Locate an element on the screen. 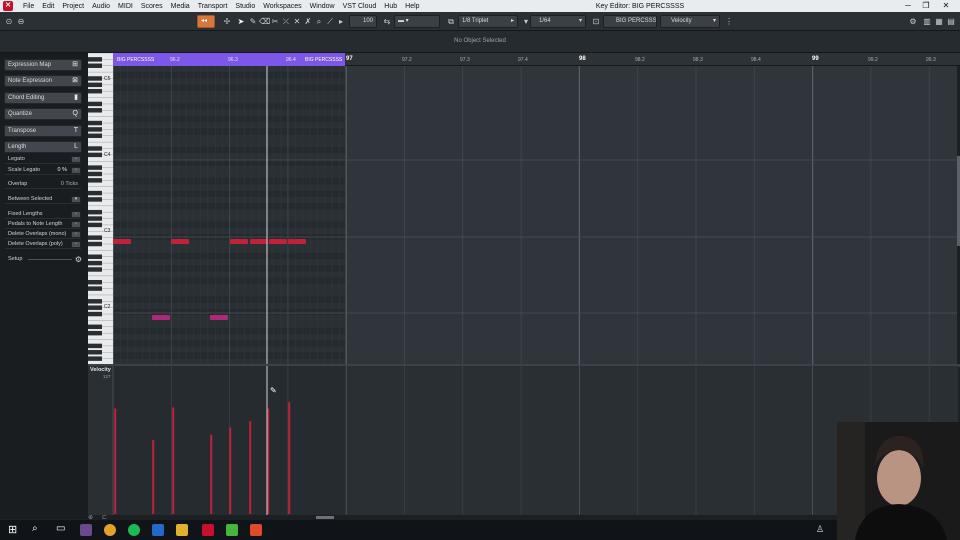 The width and height of the screenshot is (960, 540). overlap-value: 0 Ticks is located at coordinates (69, 184).